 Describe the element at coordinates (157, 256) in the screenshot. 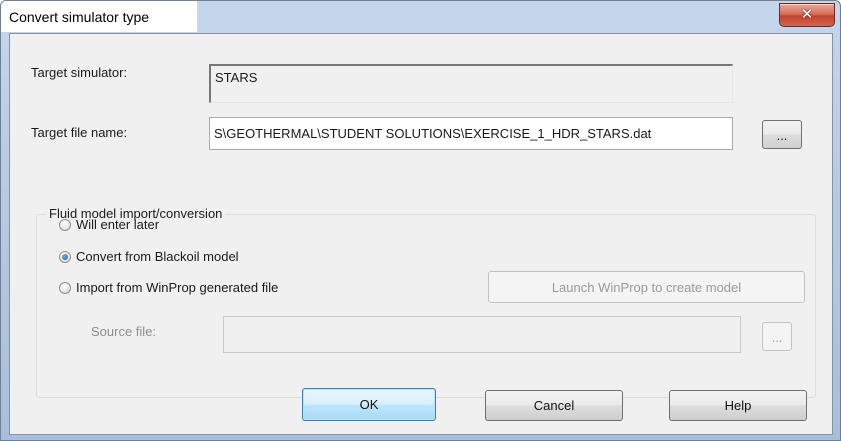

I see `convert-blackoil-label: Convert from Blackoil model` at that location.